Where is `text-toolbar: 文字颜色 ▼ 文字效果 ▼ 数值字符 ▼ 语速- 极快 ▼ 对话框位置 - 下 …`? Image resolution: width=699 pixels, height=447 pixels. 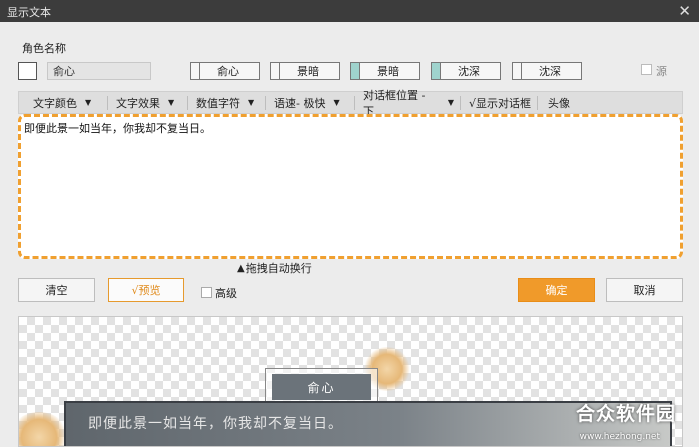 text-toolbar: 文字颜色 ▼ 文字效果 ▼ 数值字符 ▼ 语速- 极快 ▼ 对话框位置 - 下 … is located at coordinates (350, 103).